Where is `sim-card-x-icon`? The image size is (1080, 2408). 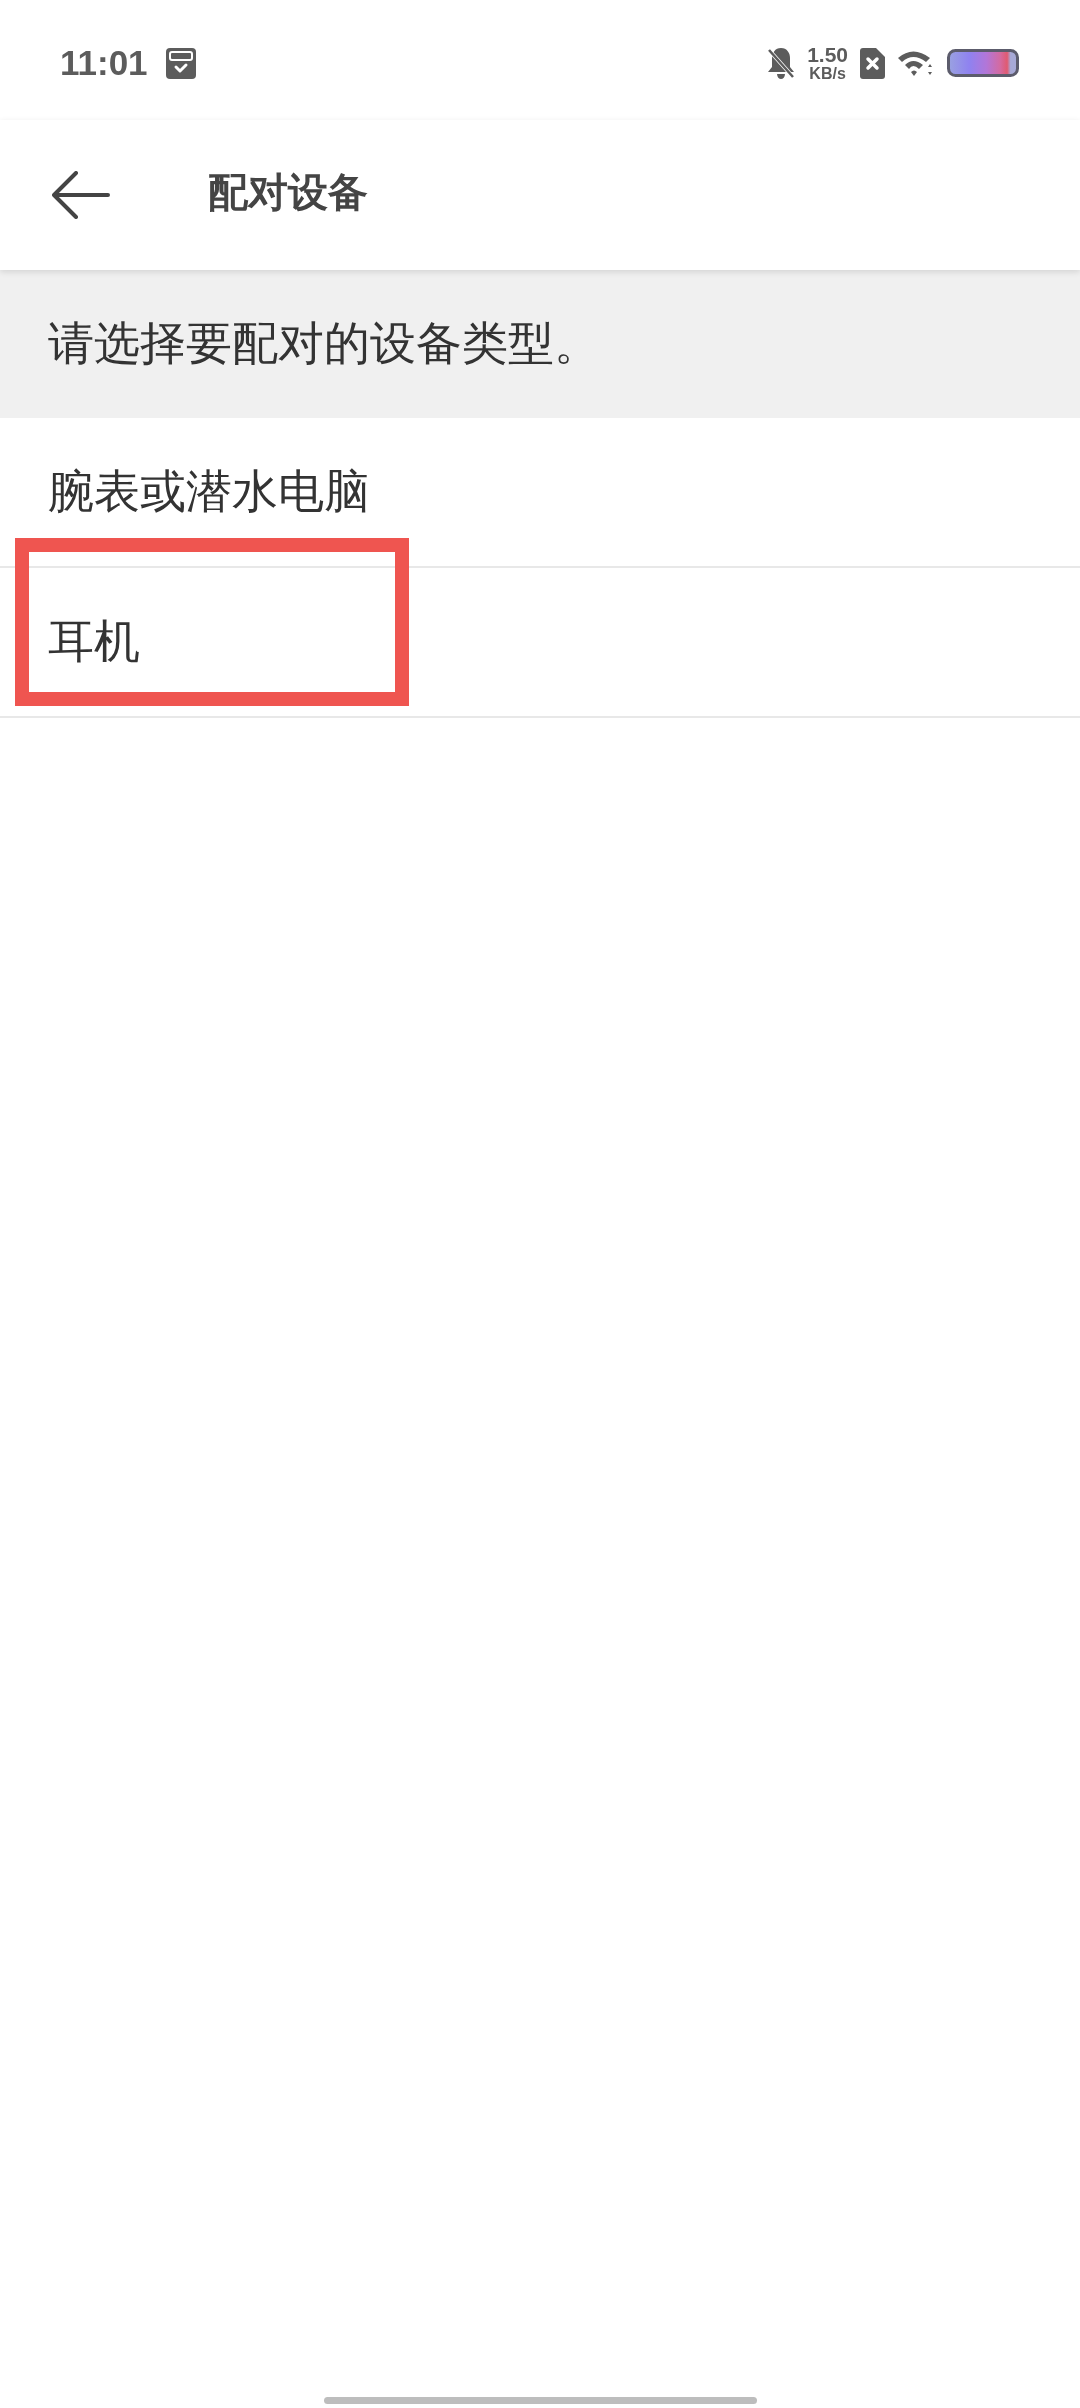 sim-card-x-icon is located at coordinates (872, 63).